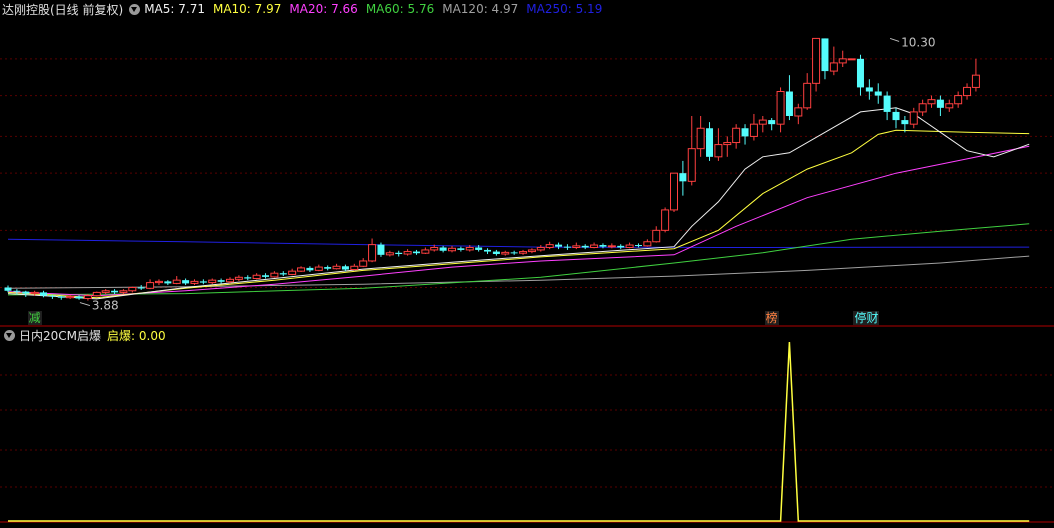  What do you see at coordinates (85, 304) in the screenshot?
I see `min-pointer` at bounding box center [85, 304].